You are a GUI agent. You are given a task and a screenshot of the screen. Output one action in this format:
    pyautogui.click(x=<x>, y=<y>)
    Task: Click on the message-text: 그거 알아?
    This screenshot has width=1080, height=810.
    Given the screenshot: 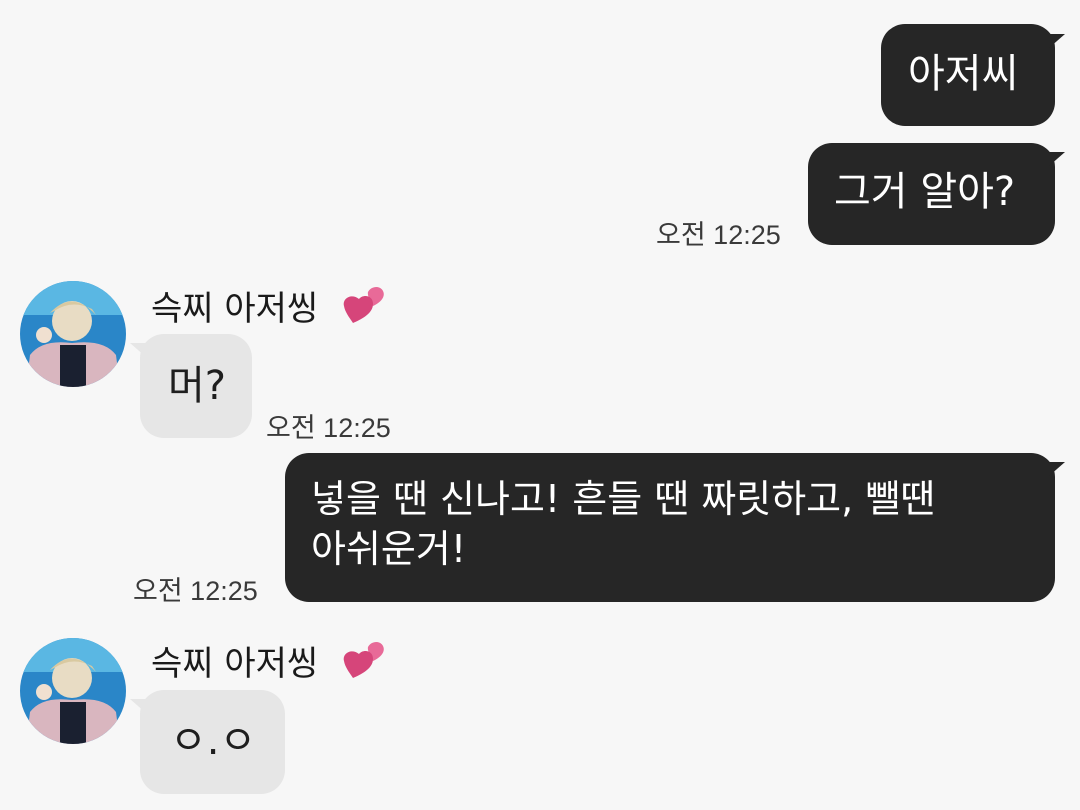 What is the action you would take?
    pyautogui.click(x=925, y=192)
    